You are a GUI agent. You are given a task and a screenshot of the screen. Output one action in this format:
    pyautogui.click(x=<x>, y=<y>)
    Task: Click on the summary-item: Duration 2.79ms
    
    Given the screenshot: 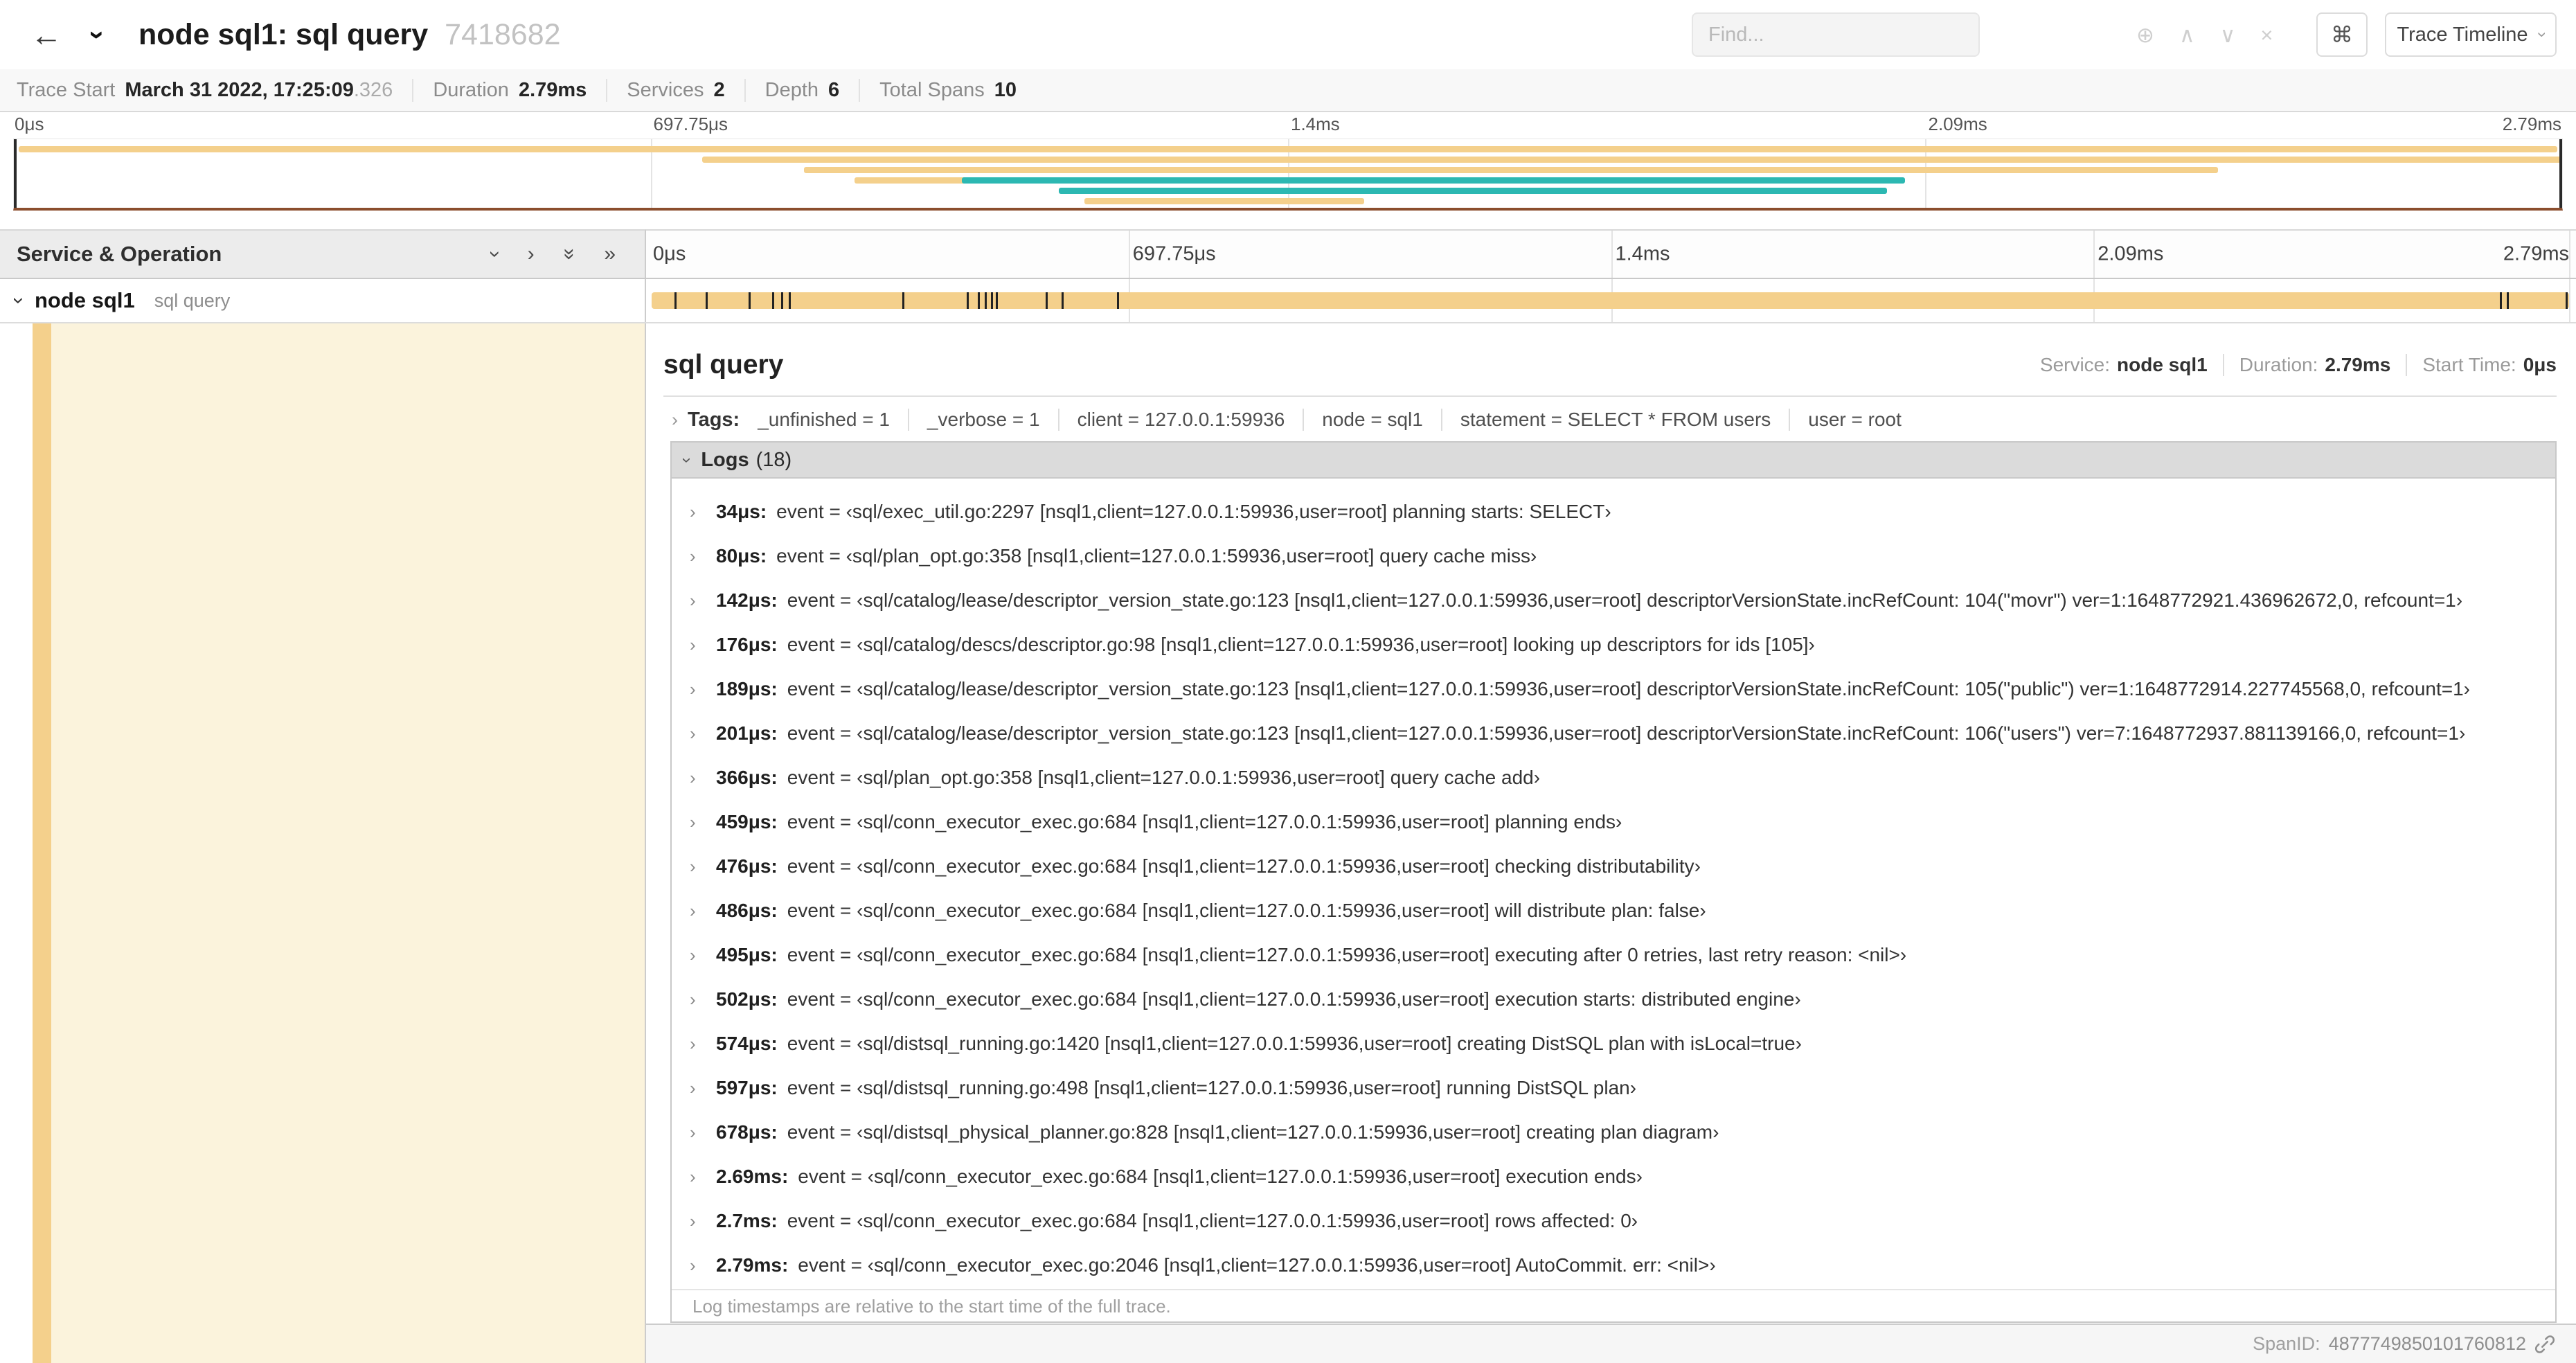 What is the action you would take?
    pyautogui.click(x=511, y=90)
    